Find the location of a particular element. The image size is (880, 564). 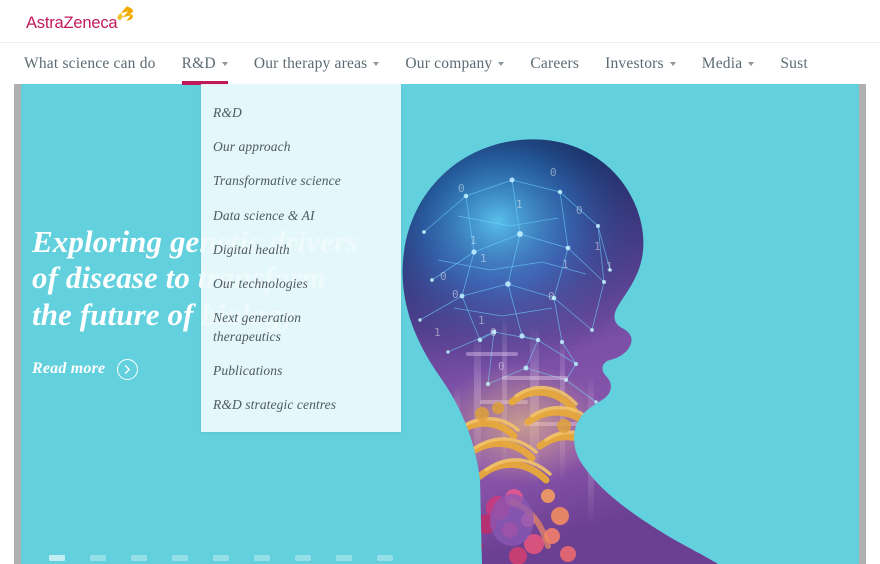

window-edge-right is located at coordinates (862, 324).